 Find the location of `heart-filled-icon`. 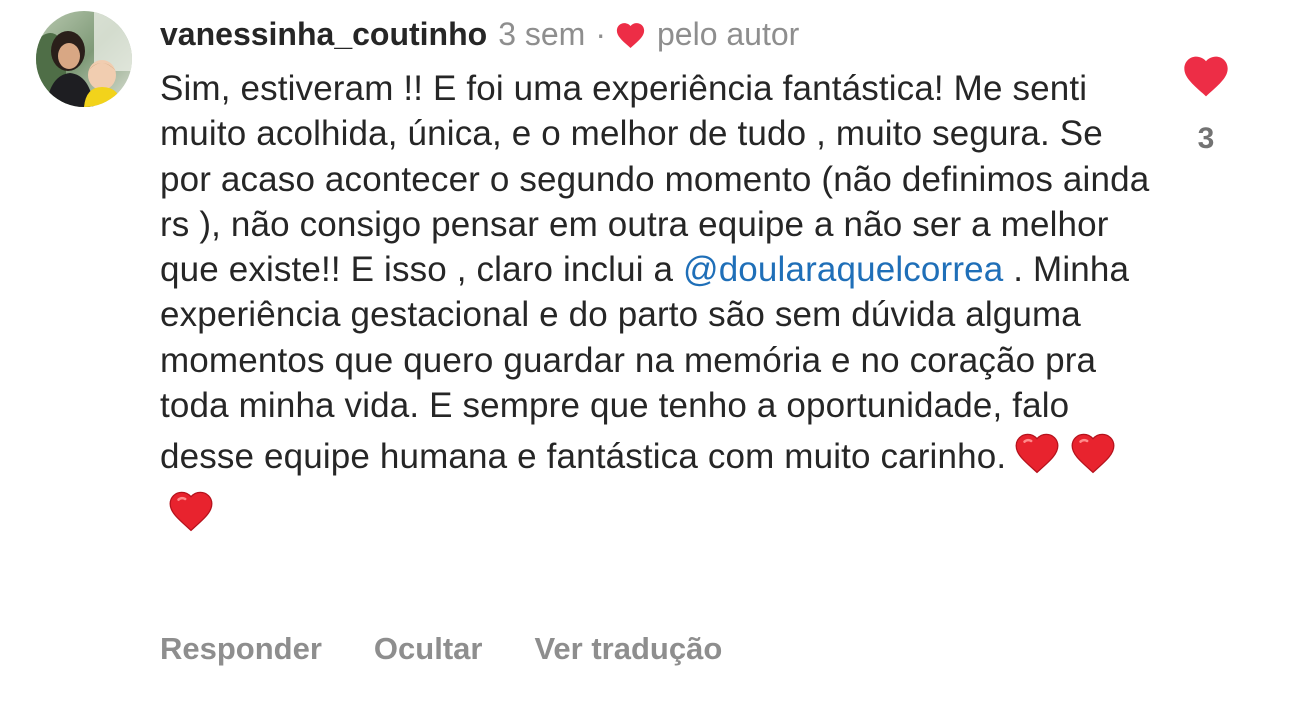

heart-filled-icon is located at coordinates (1206, 76).